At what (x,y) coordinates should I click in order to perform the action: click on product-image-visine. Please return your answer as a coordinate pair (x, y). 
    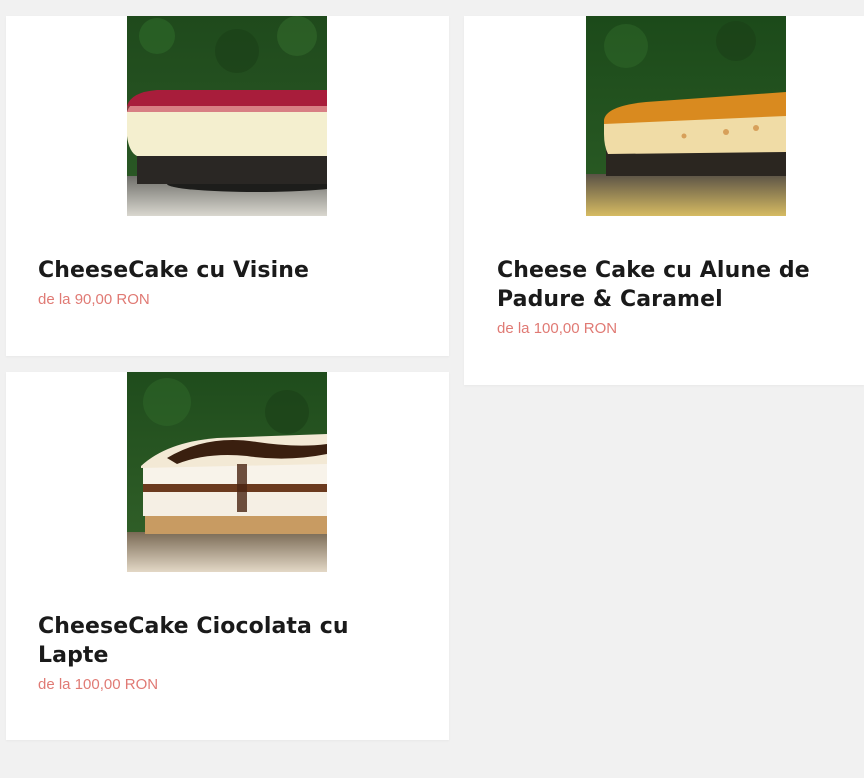
    Looking at the image, I should click on (227, 116).